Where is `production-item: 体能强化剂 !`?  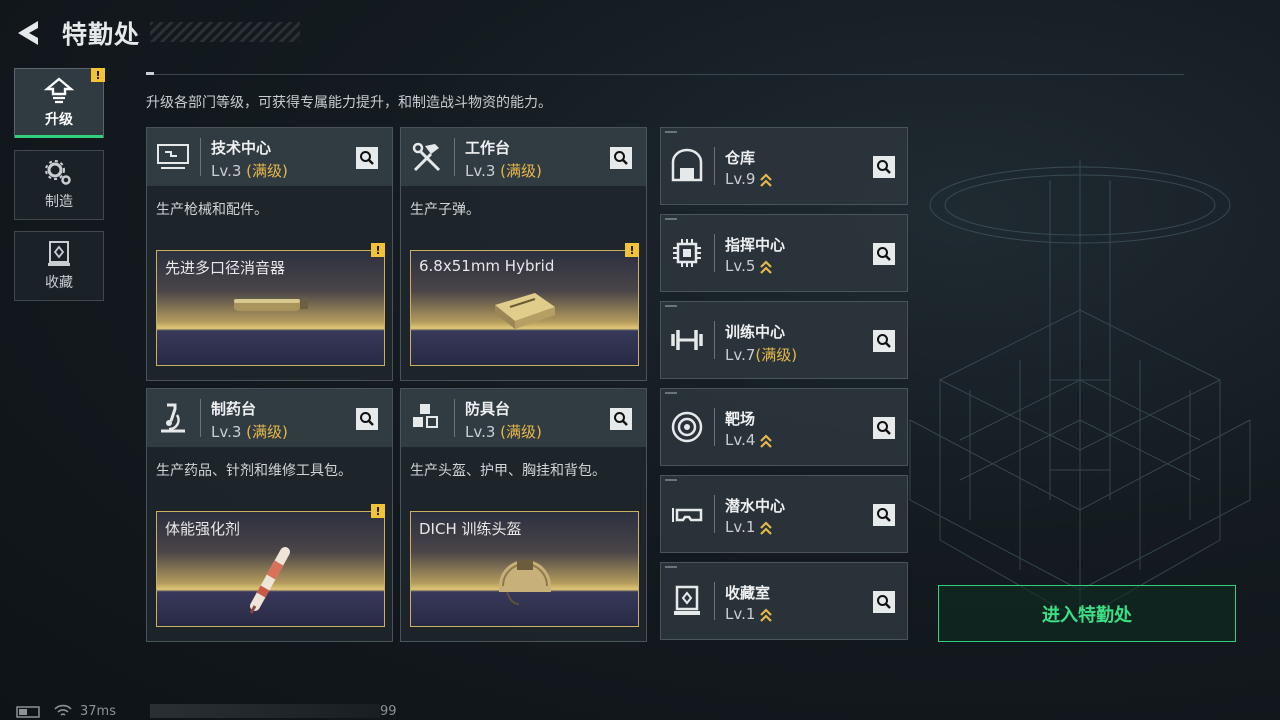 production-item: 体能强化剂 ! is located at coordinates (270, 565).